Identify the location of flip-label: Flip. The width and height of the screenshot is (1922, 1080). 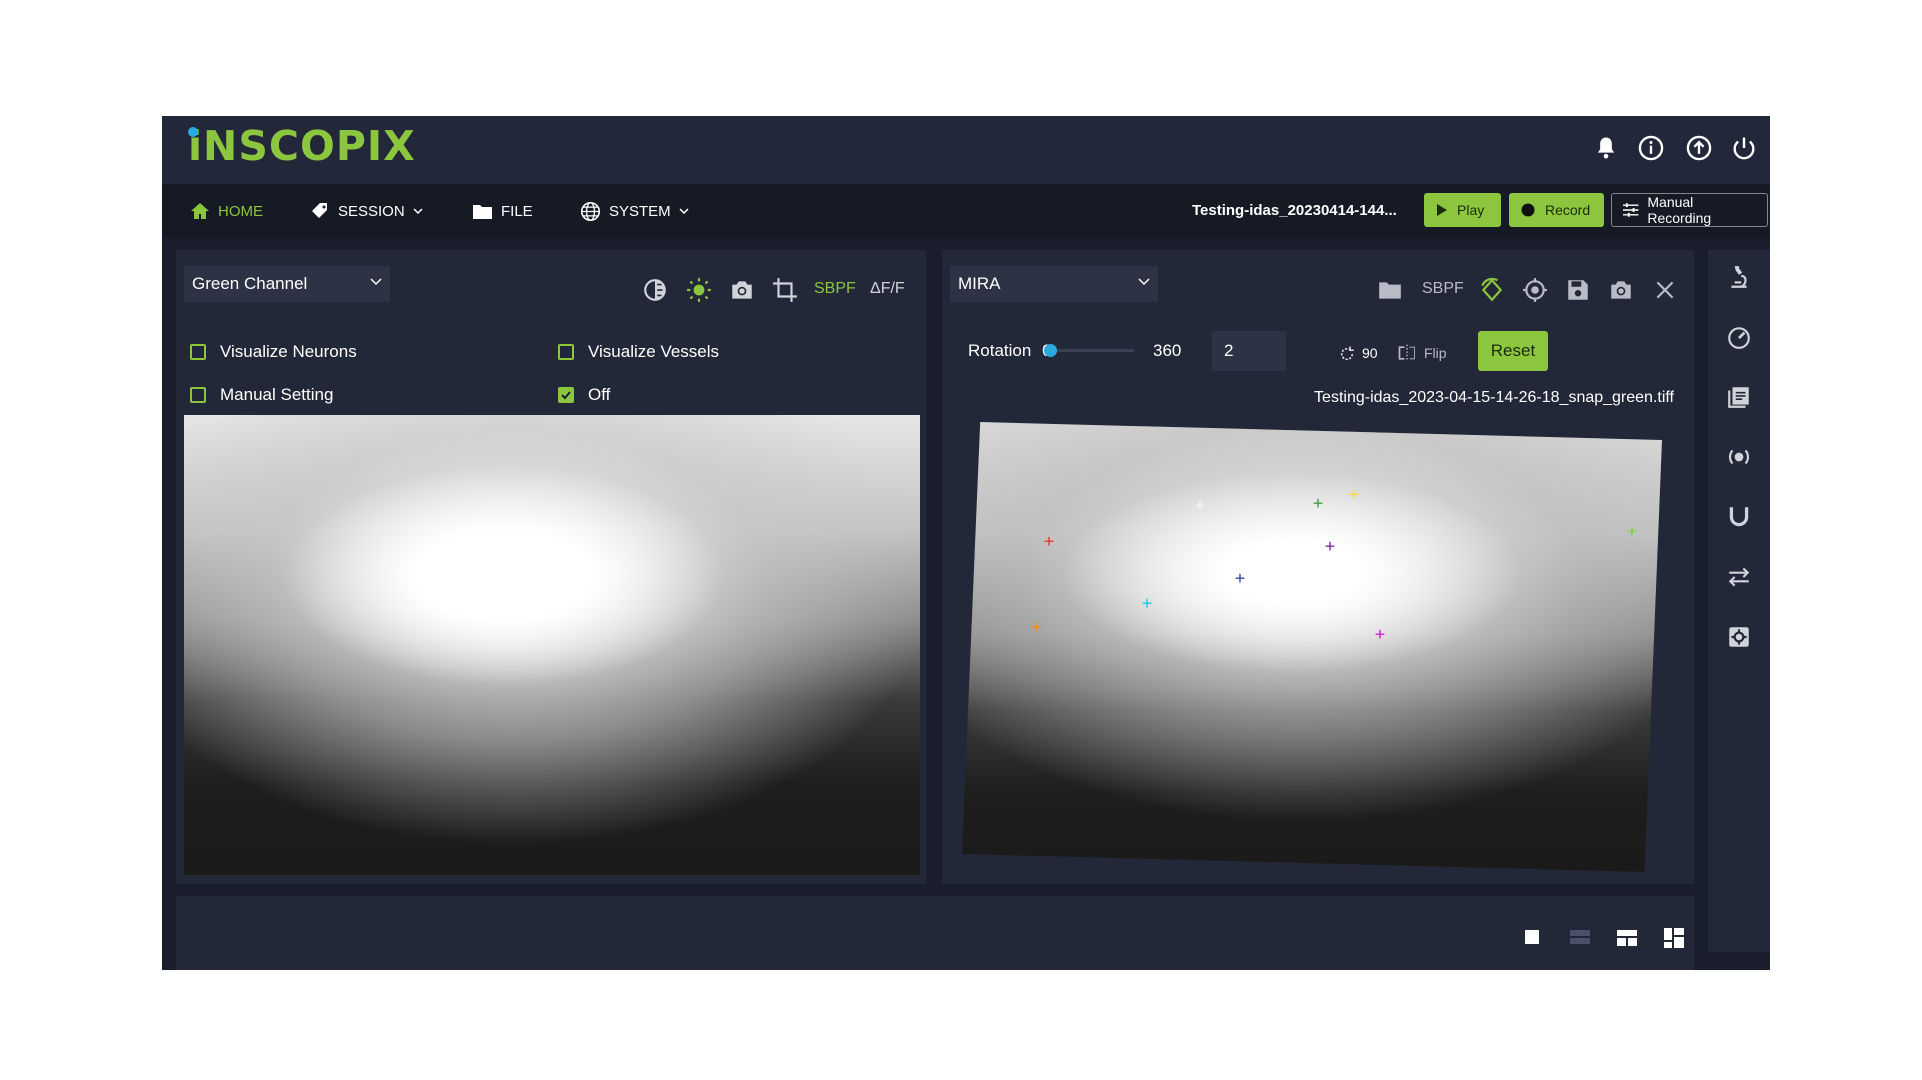
(1435, 353).